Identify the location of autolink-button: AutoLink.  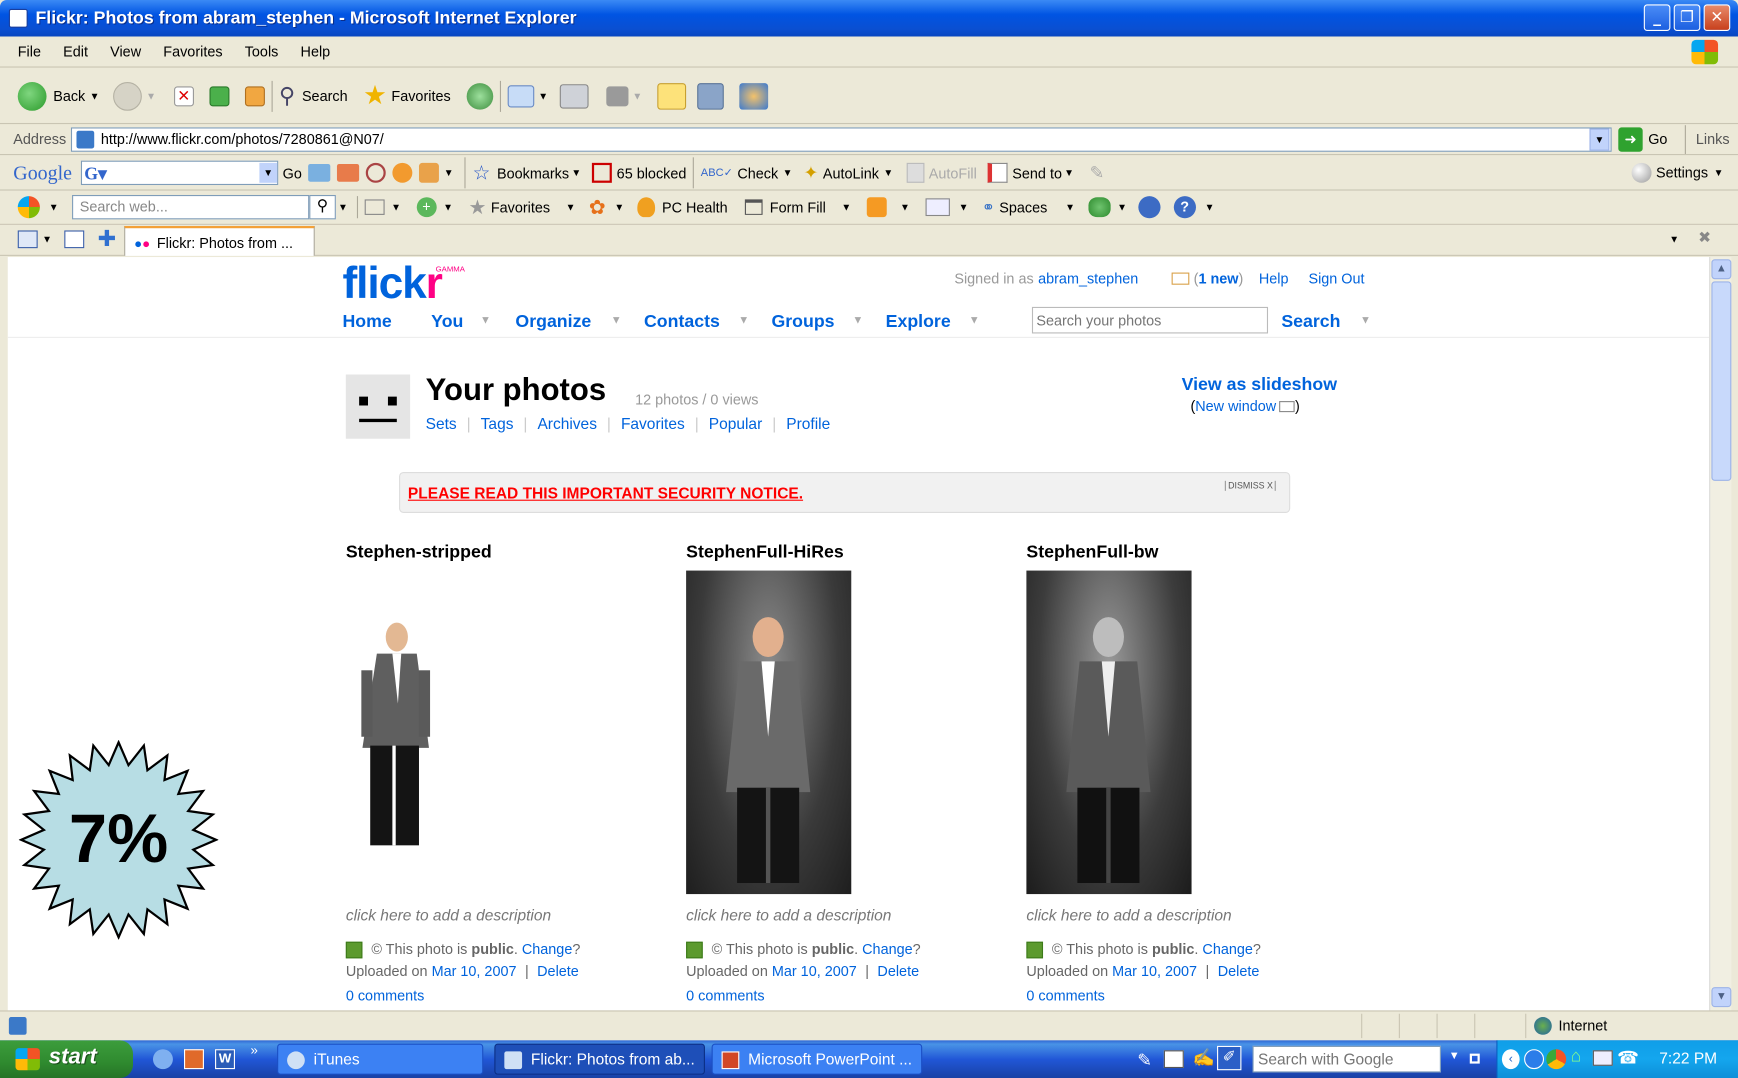
(851, 173).